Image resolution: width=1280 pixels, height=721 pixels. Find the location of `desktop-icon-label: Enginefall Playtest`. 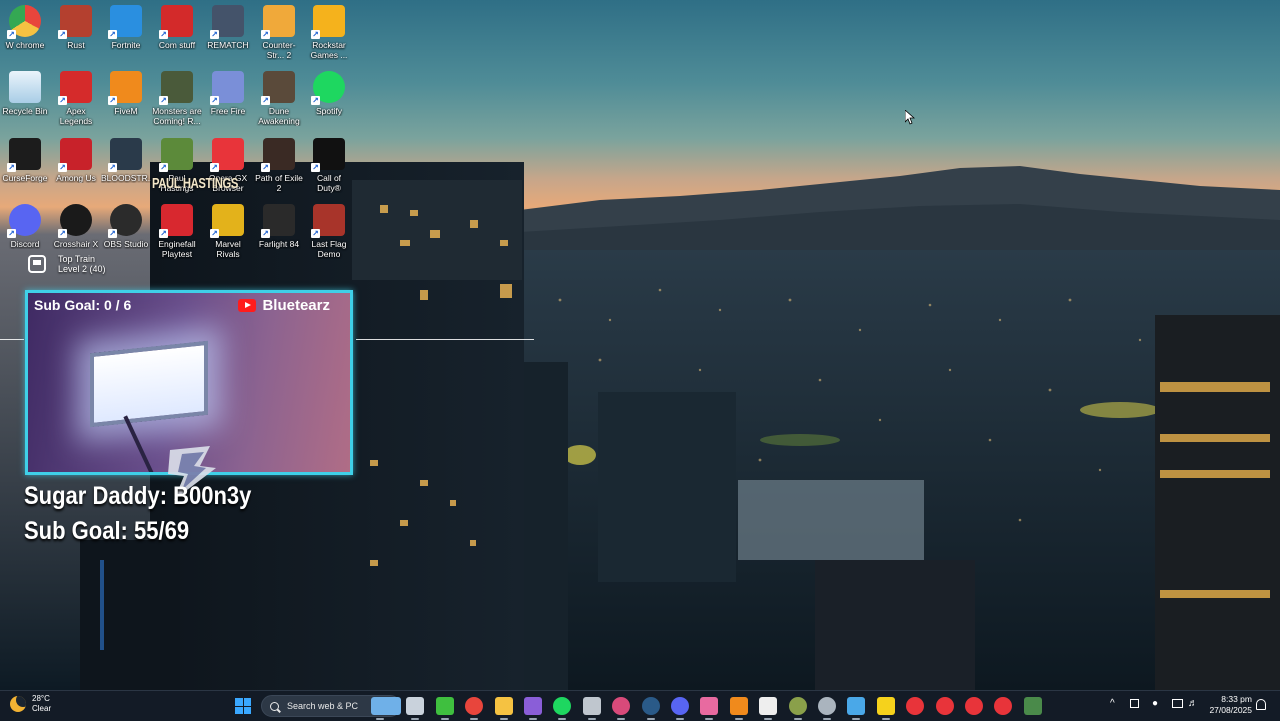

desktop-icon-label: Enginefall Playtest is located at coordinates (177, 249).